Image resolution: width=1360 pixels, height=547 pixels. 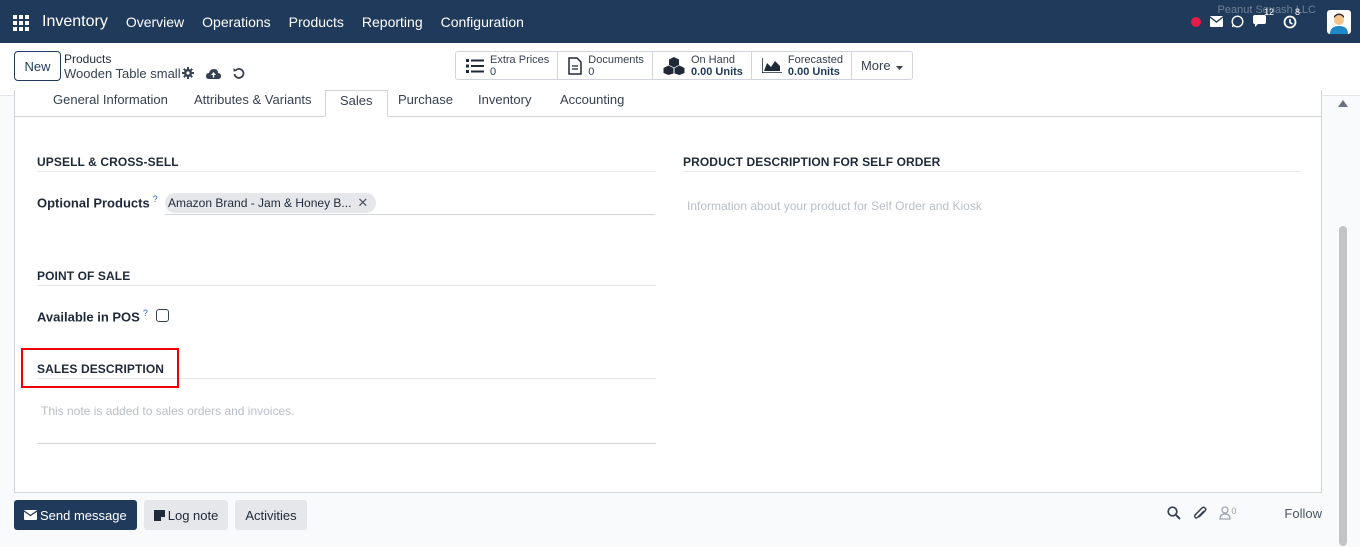 I want to click on available-in-pos-label: Available in POS?, so click(x=92, y=316).